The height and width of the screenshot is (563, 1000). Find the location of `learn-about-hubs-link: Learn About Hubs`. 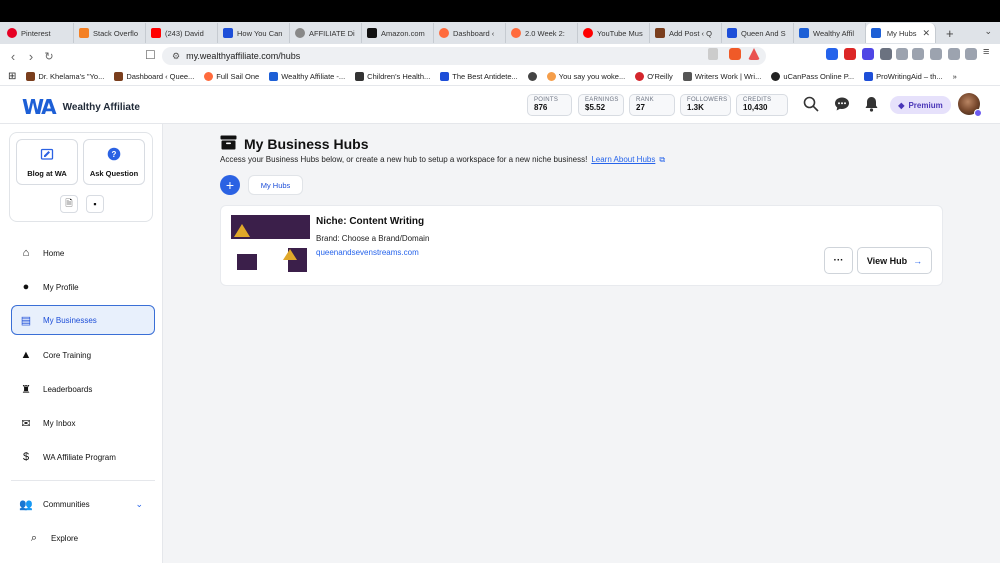

learn-about-hubs-link: Learn About Hubs is located at coordinates (623, 160).